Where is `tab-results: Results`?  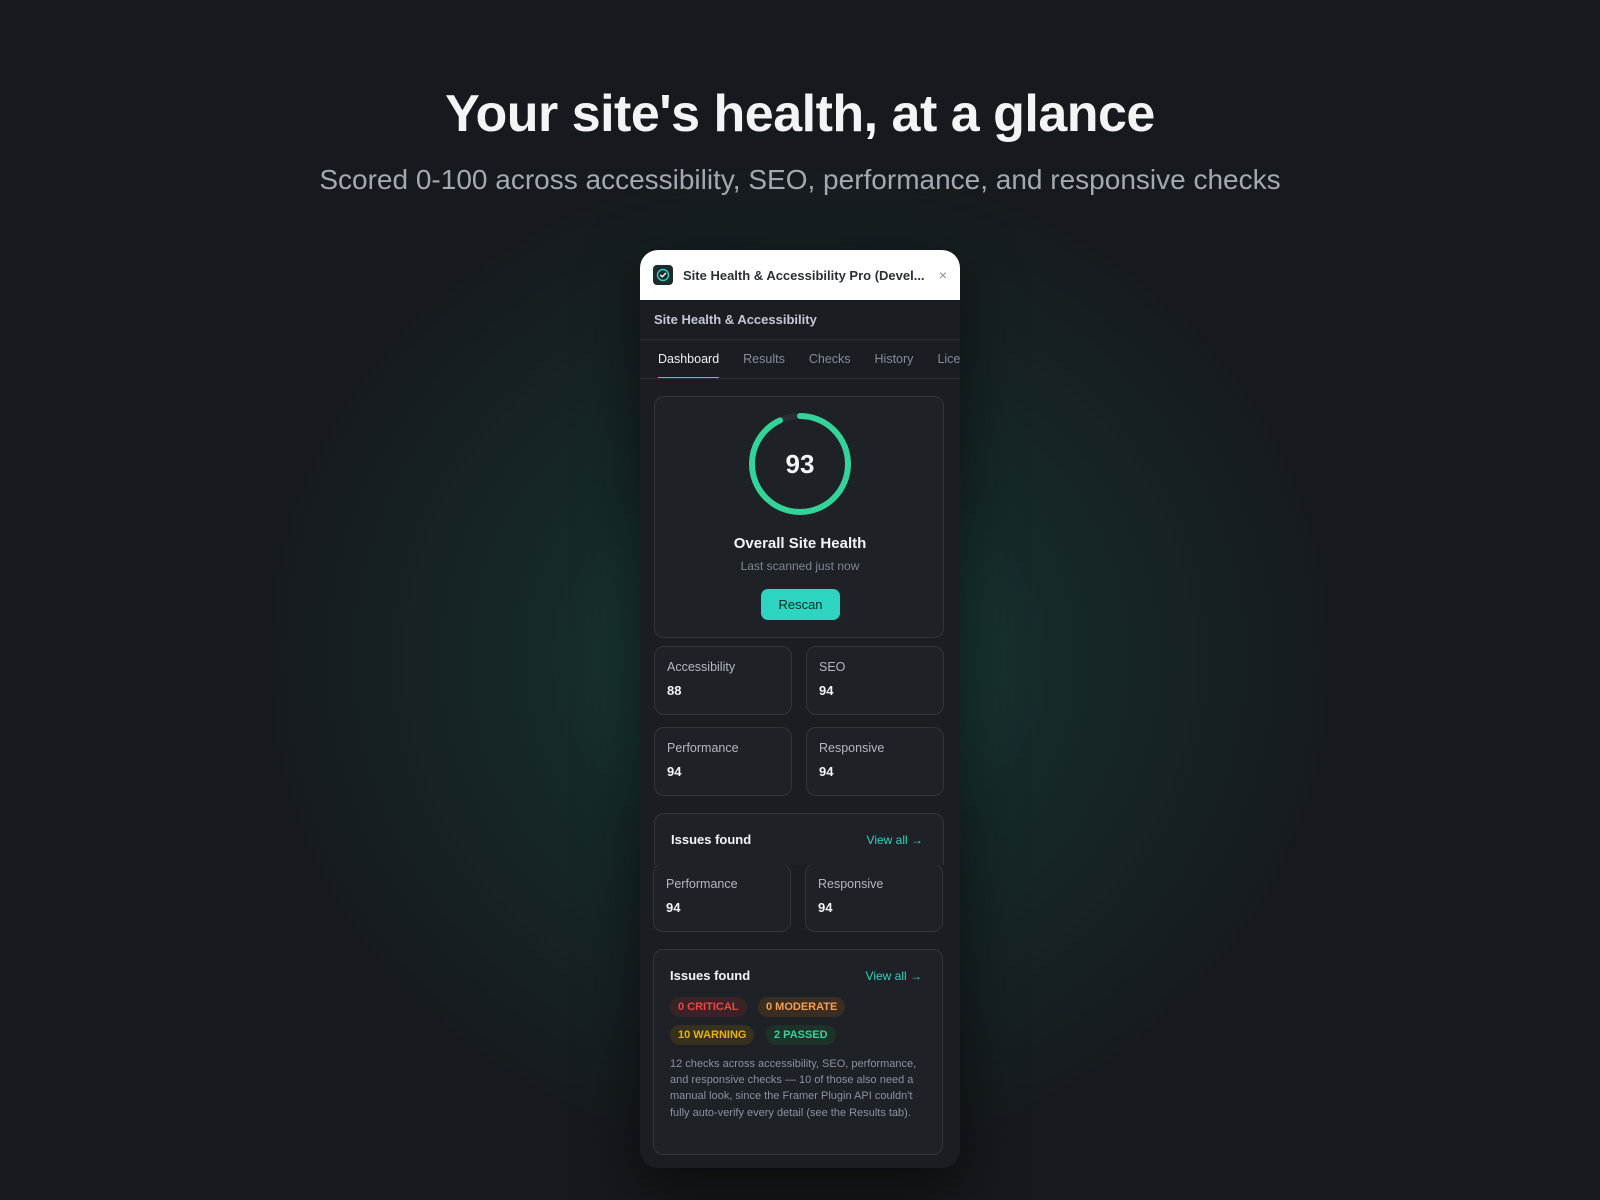 tab-results: Results is located at coordinates (764, 359).